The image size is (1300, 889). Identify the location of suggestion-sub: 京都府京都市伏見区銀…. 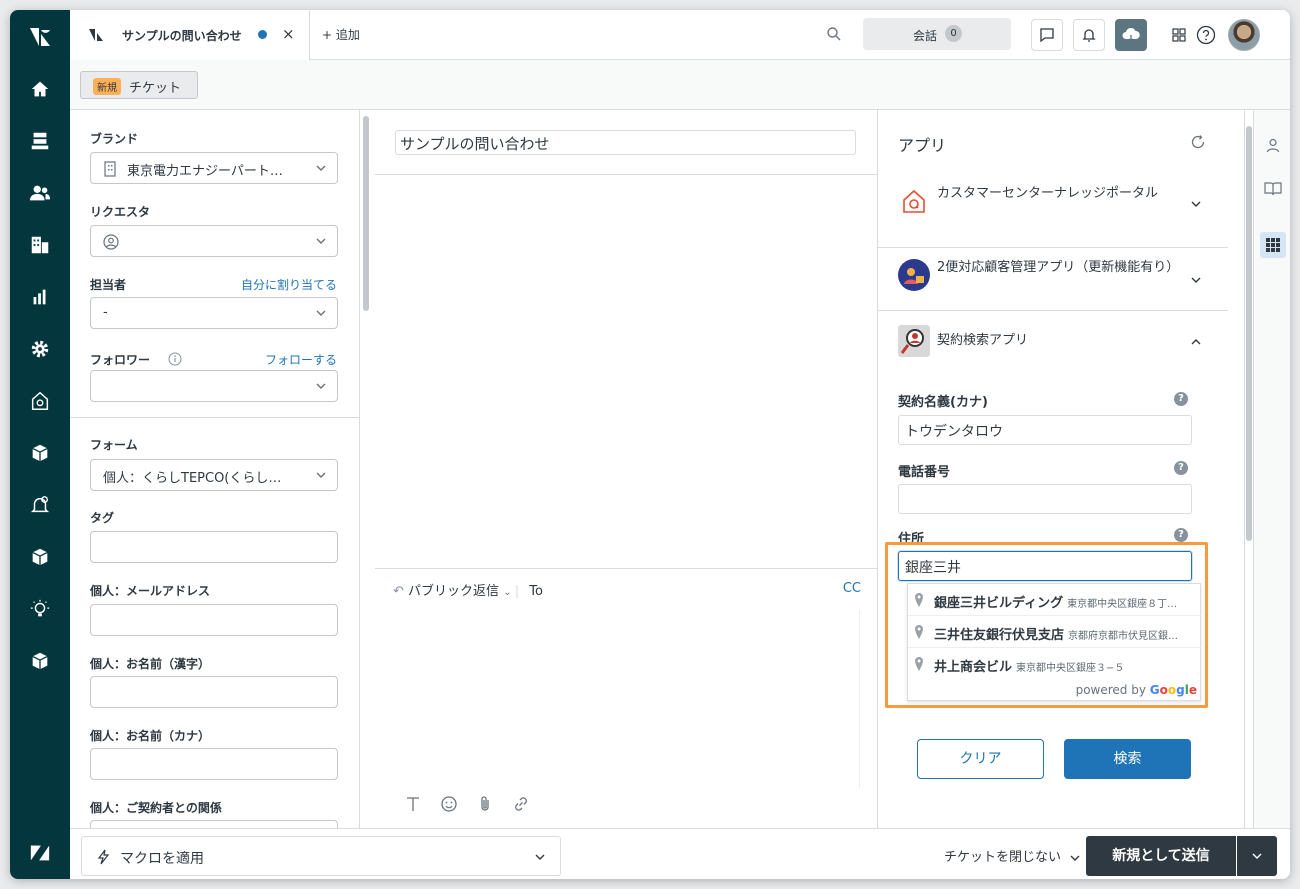
(1123, 636).